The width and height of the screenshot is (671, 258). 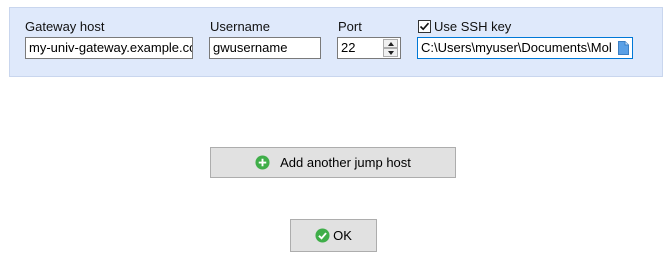 I want to click on port-increment-button, so click(x=390, y=43).